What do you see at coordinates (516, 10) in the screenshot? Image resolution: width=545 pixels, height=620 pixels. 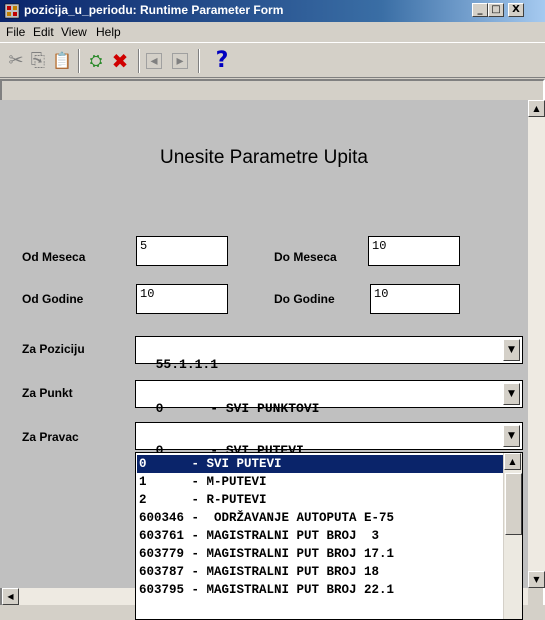 I see `close-button: X` at bounding box center [516, 10].